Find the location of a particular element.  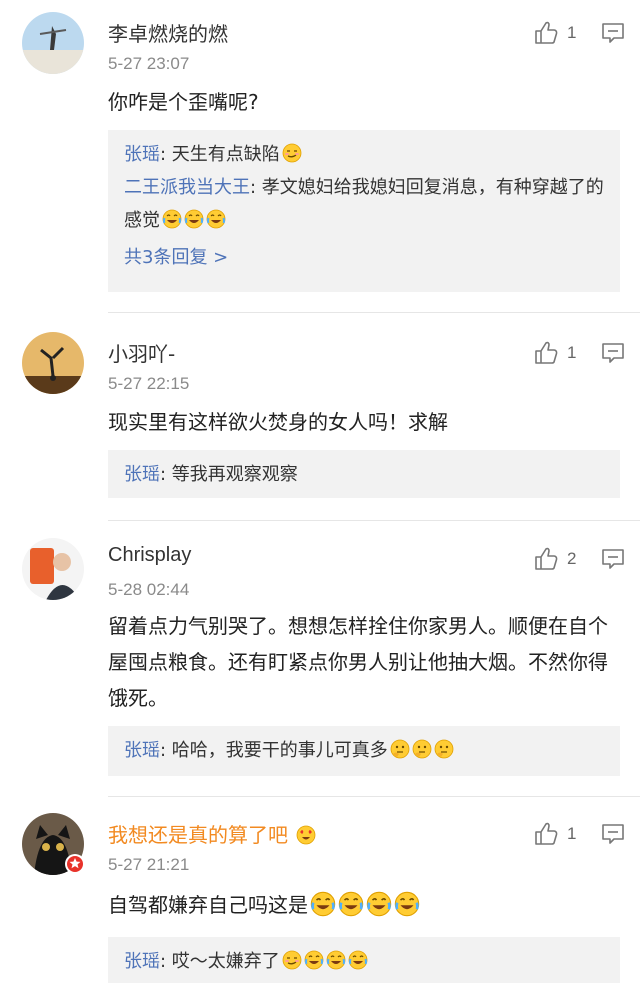

reply-box: 张瑶: 等我再观察观察 is located at coordinates (364, 474).